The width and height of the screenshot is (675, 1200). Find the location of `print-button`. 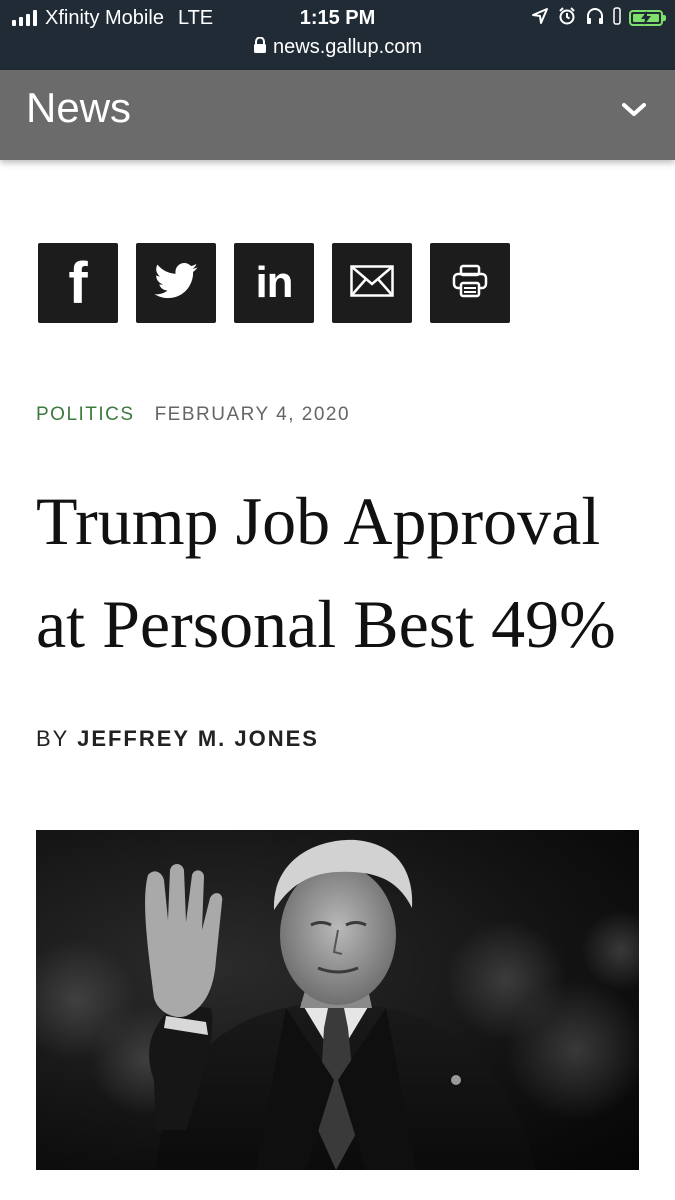

print-button is located at coordinates (470, 283).